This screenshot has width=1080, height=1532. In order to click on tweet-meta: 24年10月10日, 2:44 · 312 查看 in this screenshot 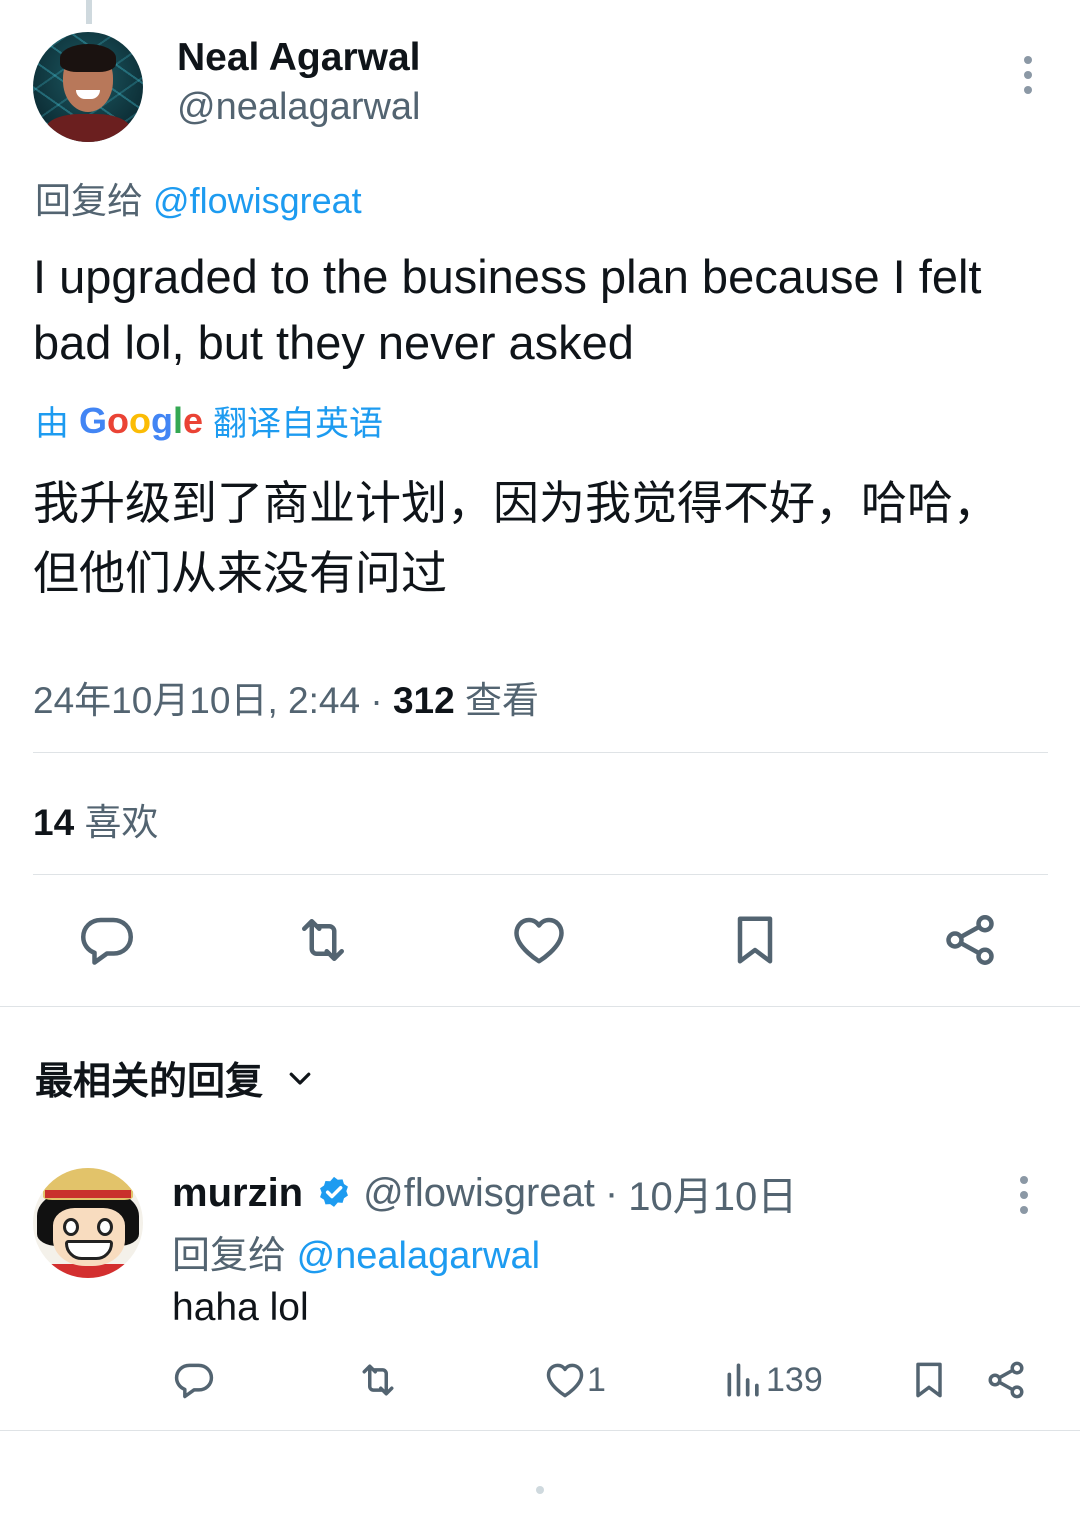, I will do `click(286, 697)`.